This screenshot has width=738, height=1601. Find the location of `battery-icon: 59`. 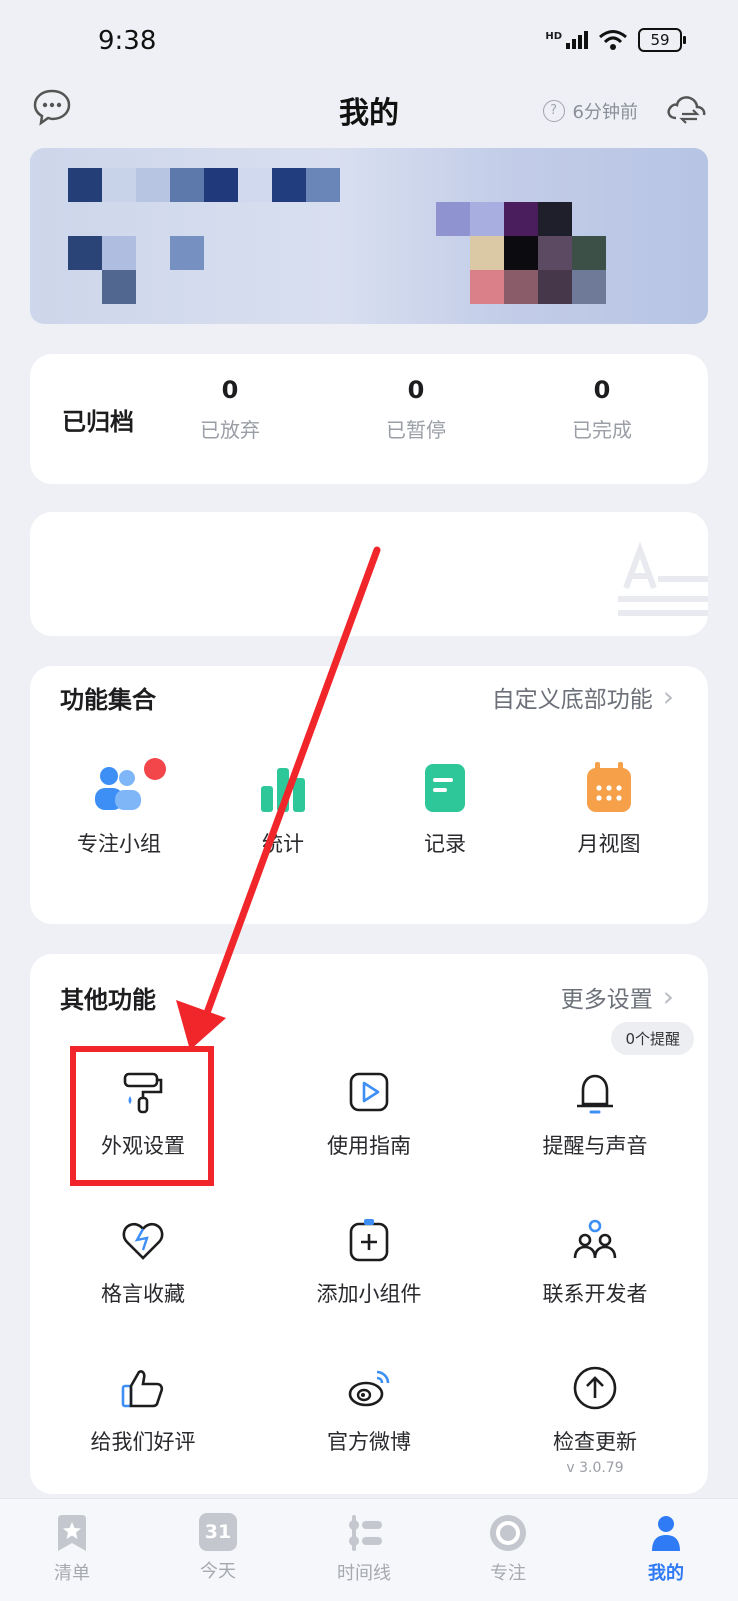

battery-icon: 59 is located at coordinates (662, 40).